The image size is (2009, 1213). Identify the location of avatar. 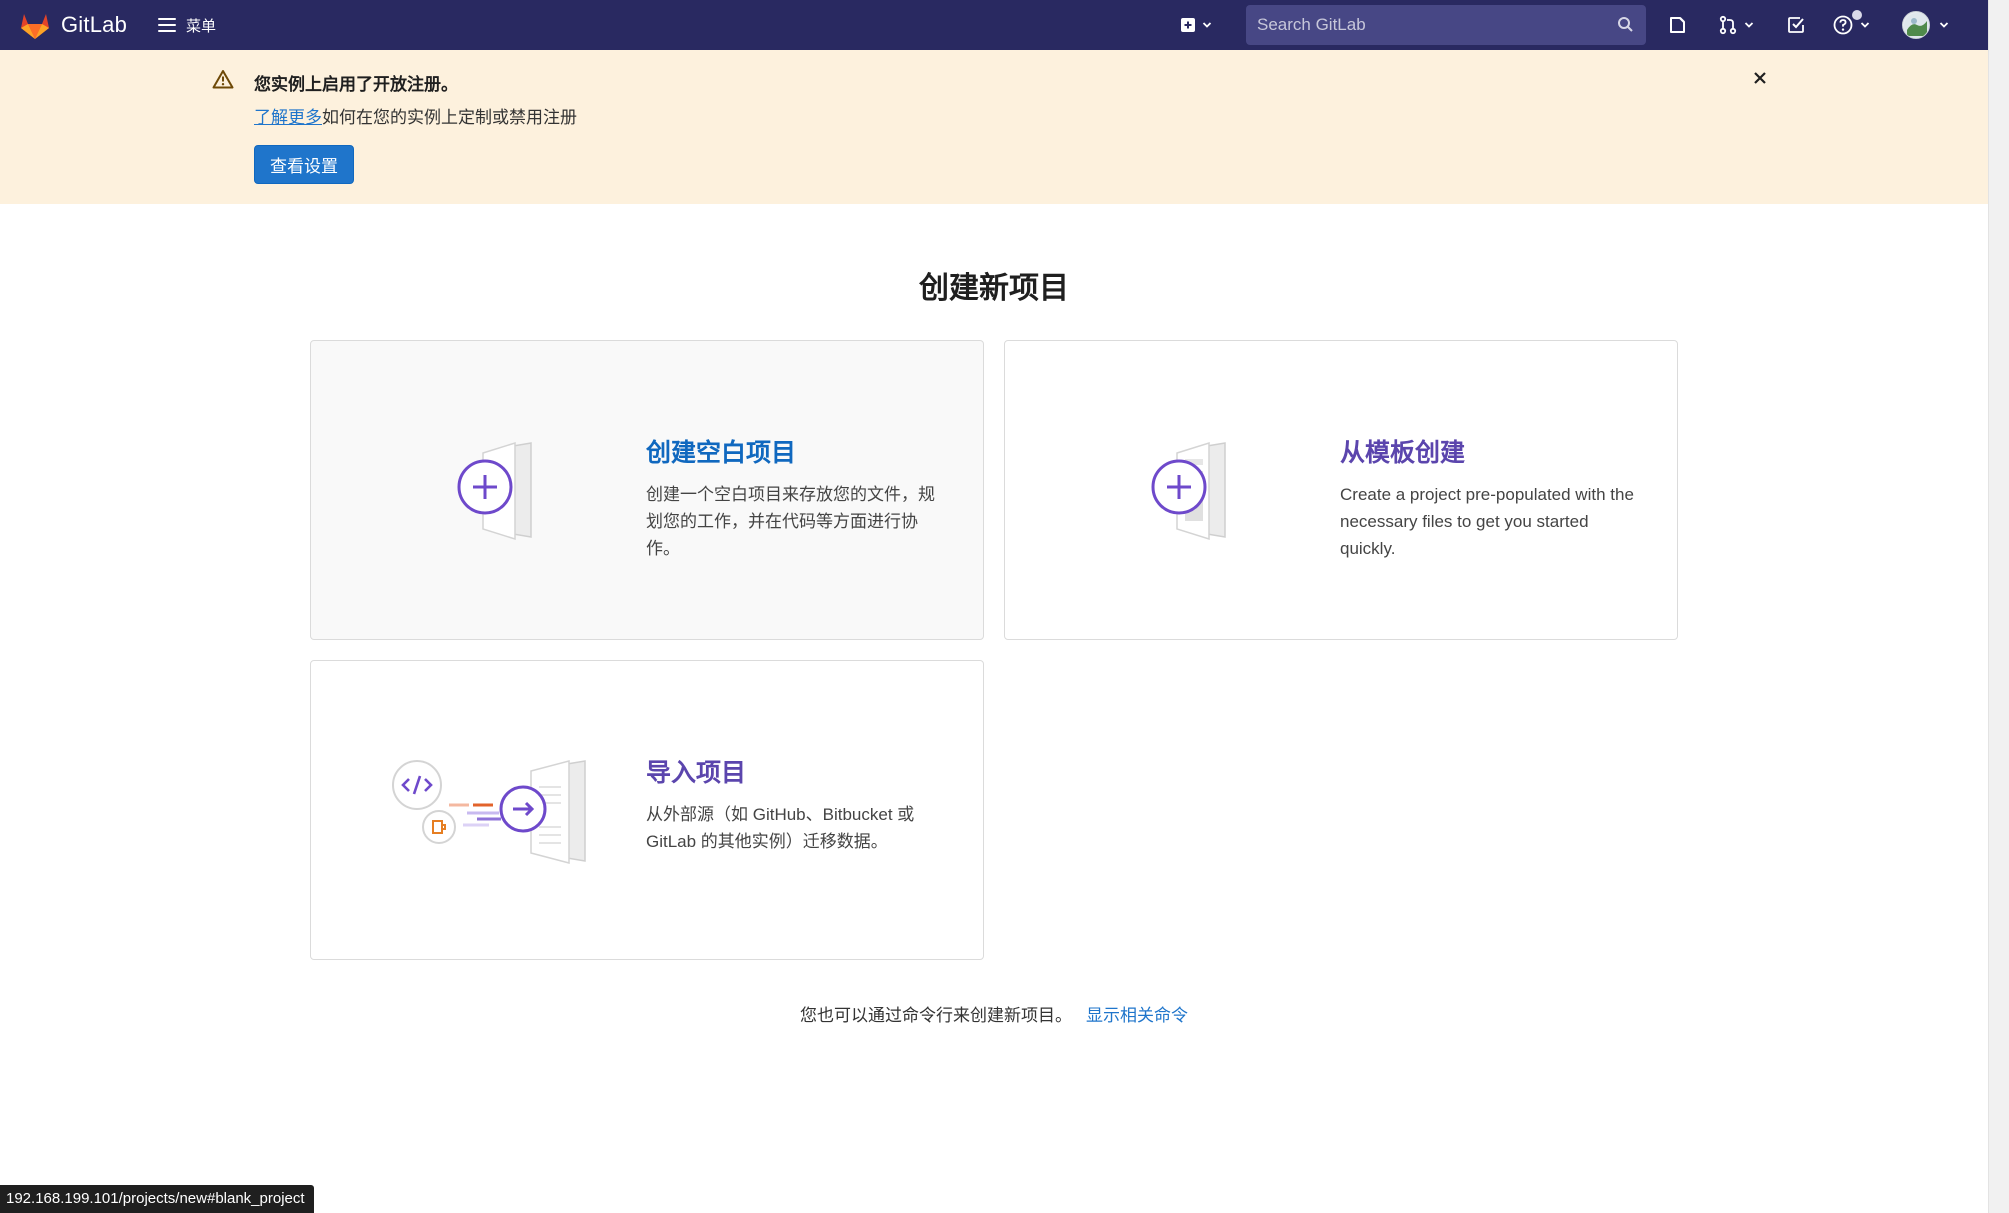
(1916, 25).